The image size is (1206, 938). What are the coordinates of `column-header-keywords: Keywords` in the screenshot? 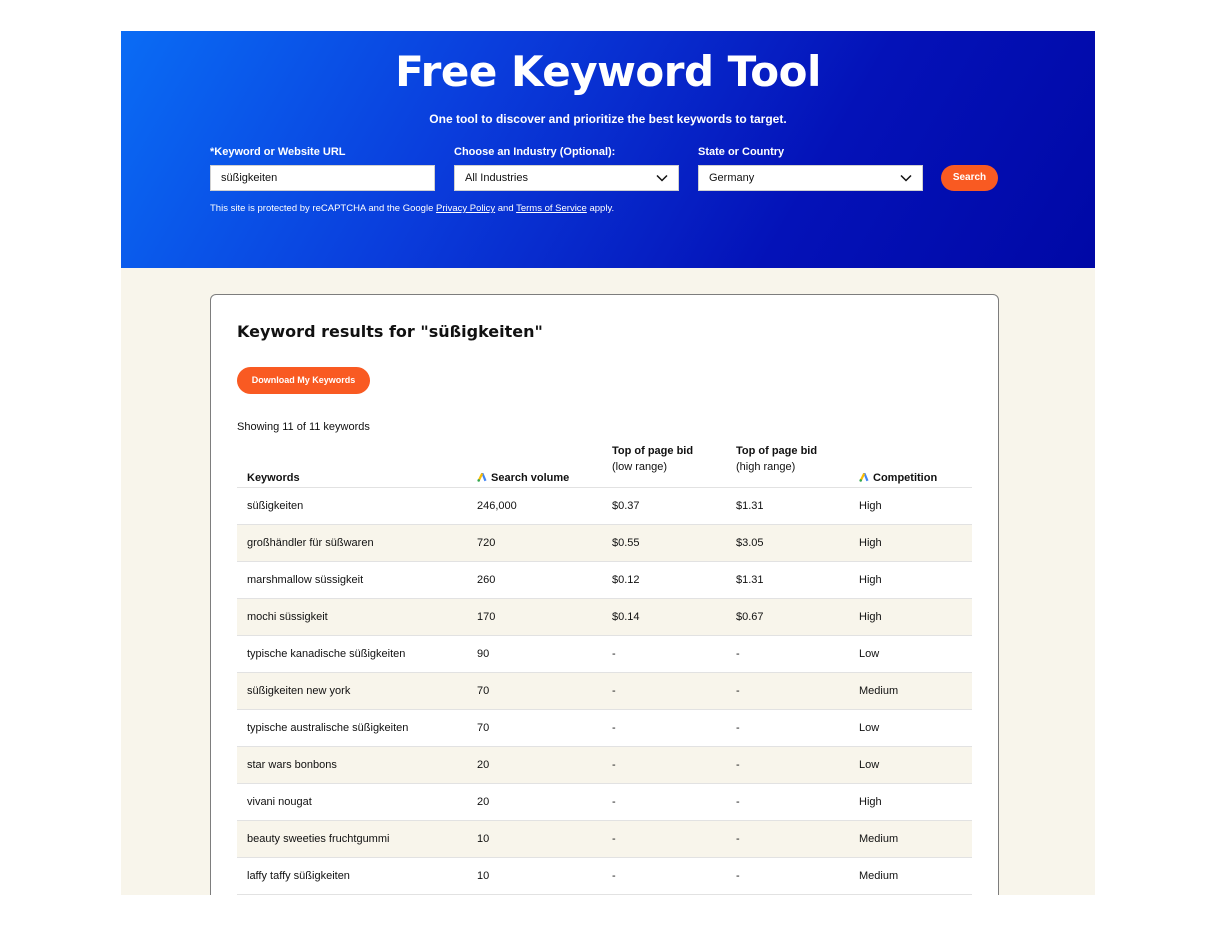 It's located at (273, 478).